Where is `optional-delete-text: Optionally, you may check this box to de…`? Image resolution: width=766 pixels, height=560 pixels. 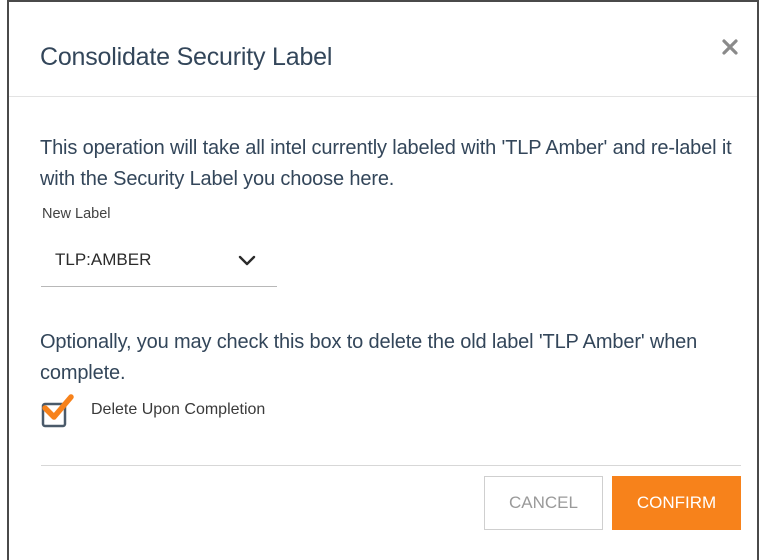 optional-delete-text: Optionally, you may check this box to de… is located at coordinates (369, 357).